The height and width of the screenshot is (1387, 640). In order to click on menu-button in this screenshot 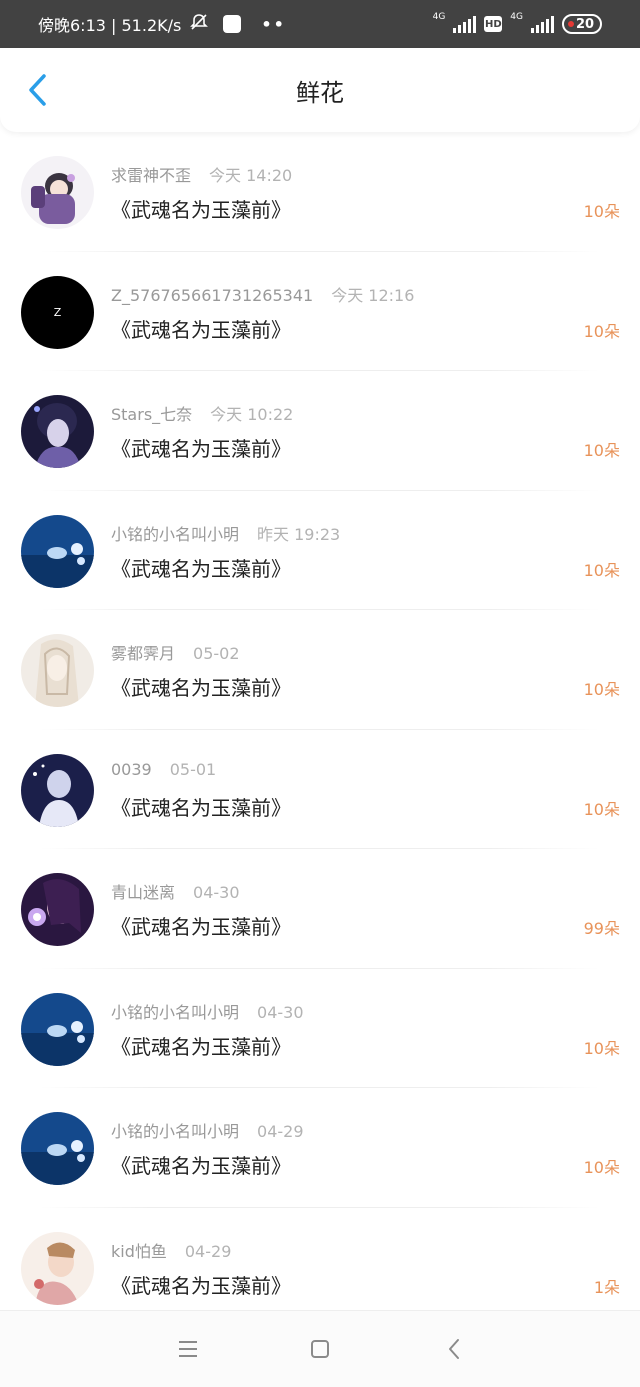, I will do `click(188, 1349)`.